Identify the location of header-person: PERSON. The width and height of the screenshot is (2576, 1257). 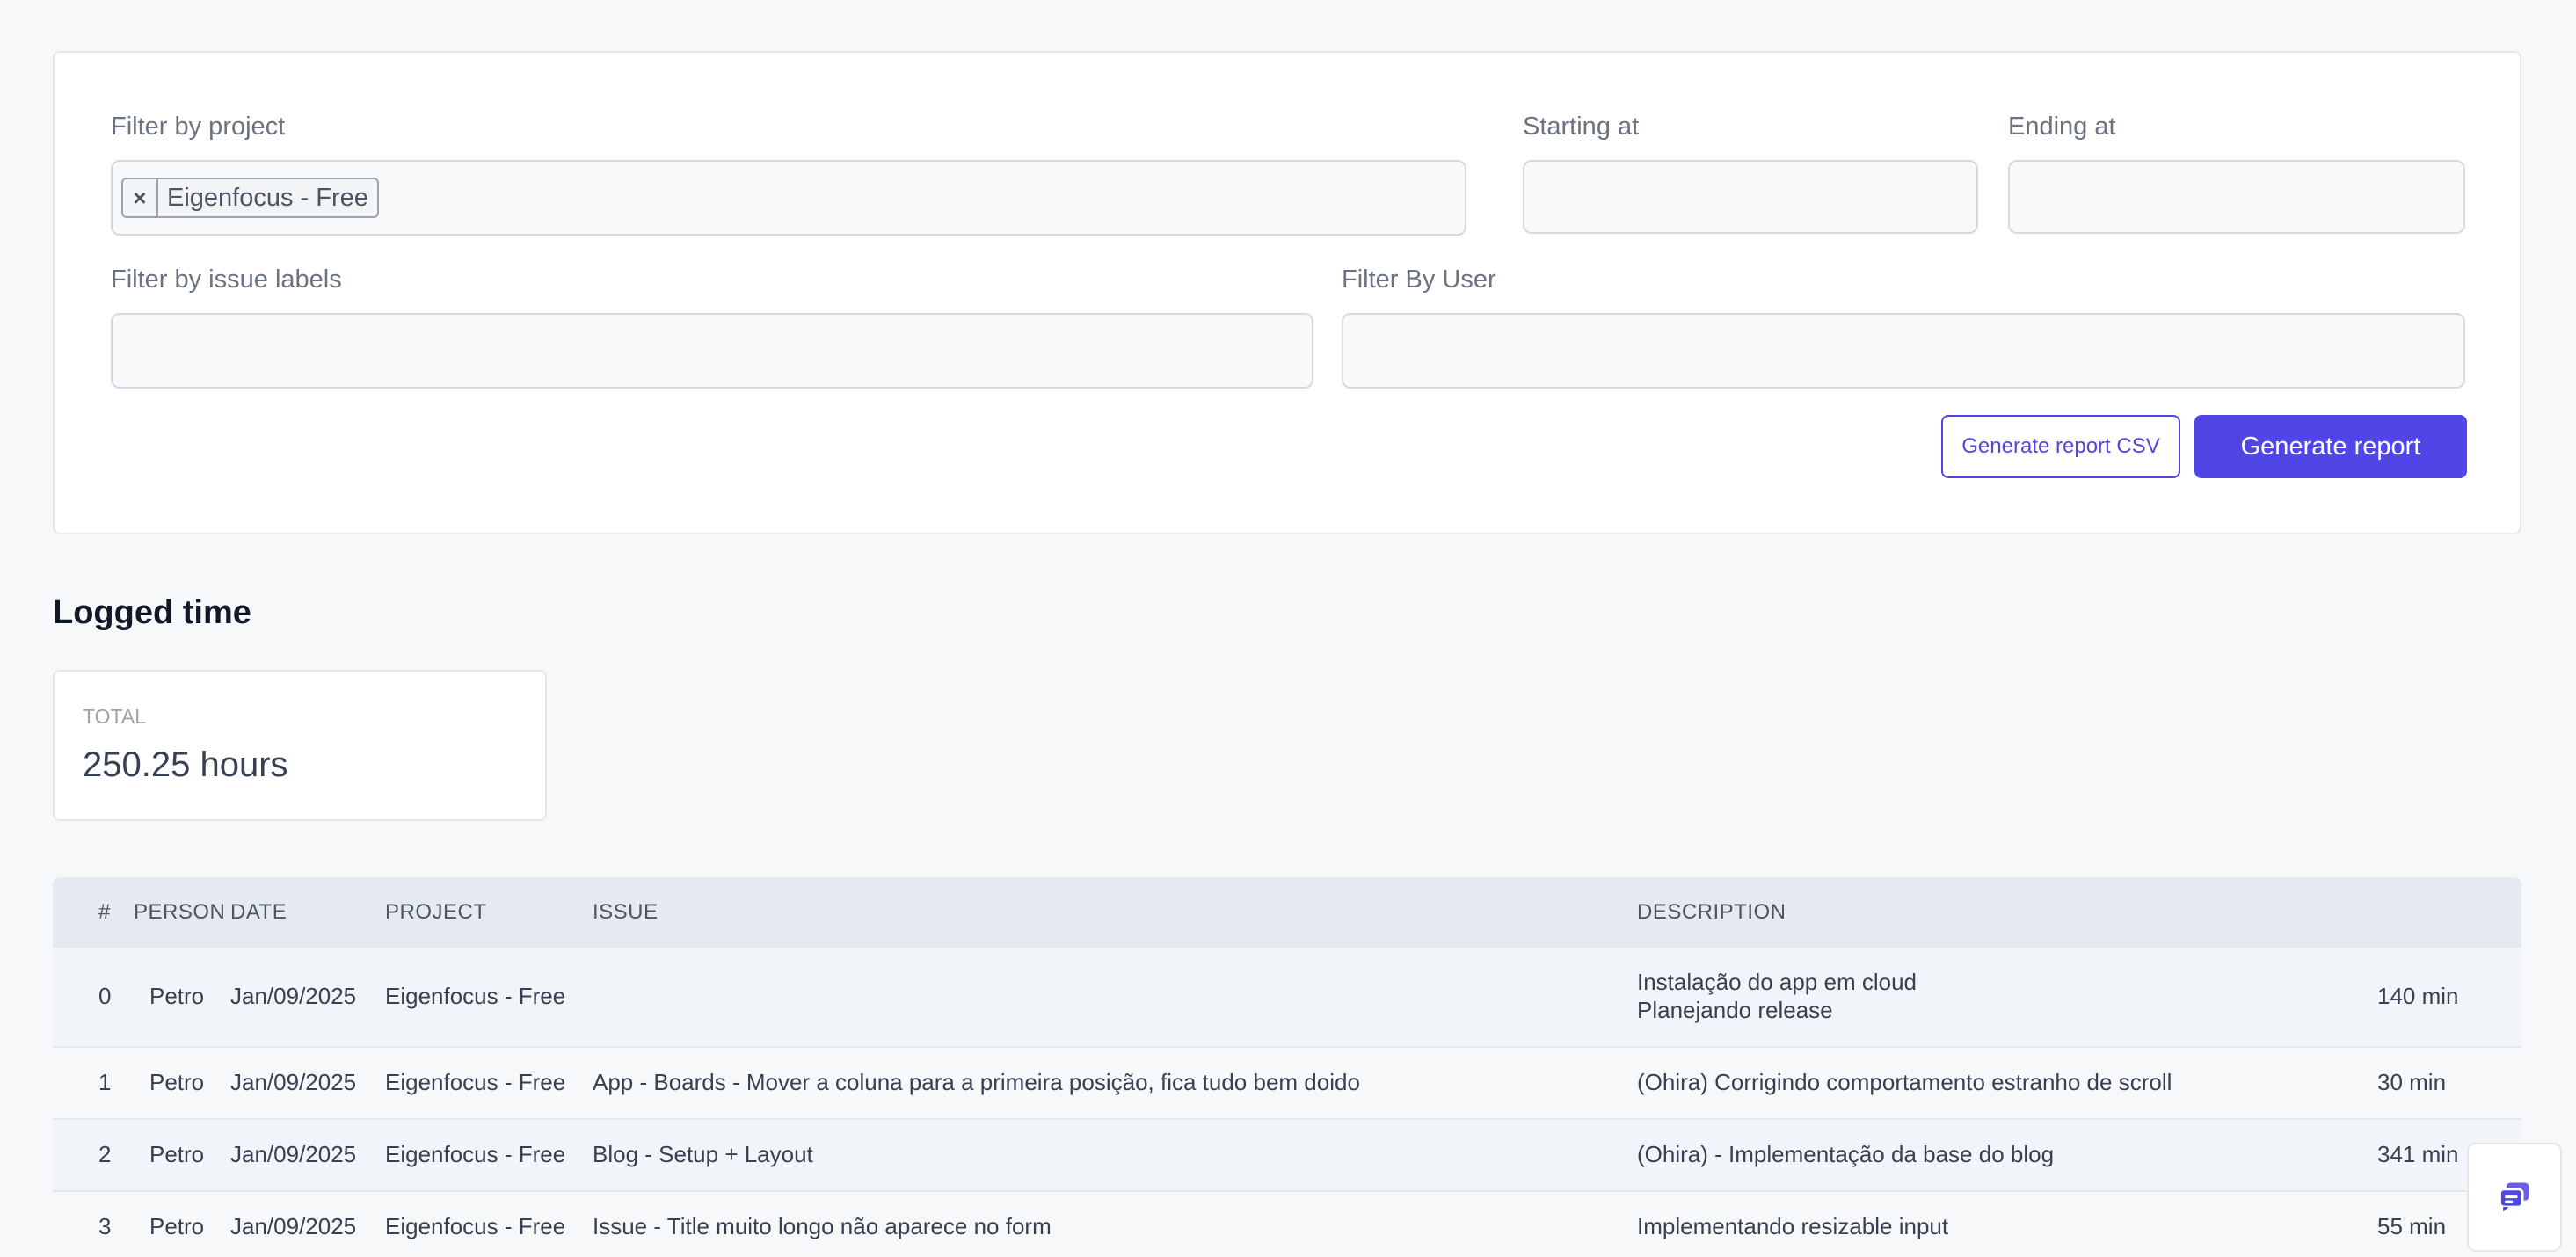
(180, 912).